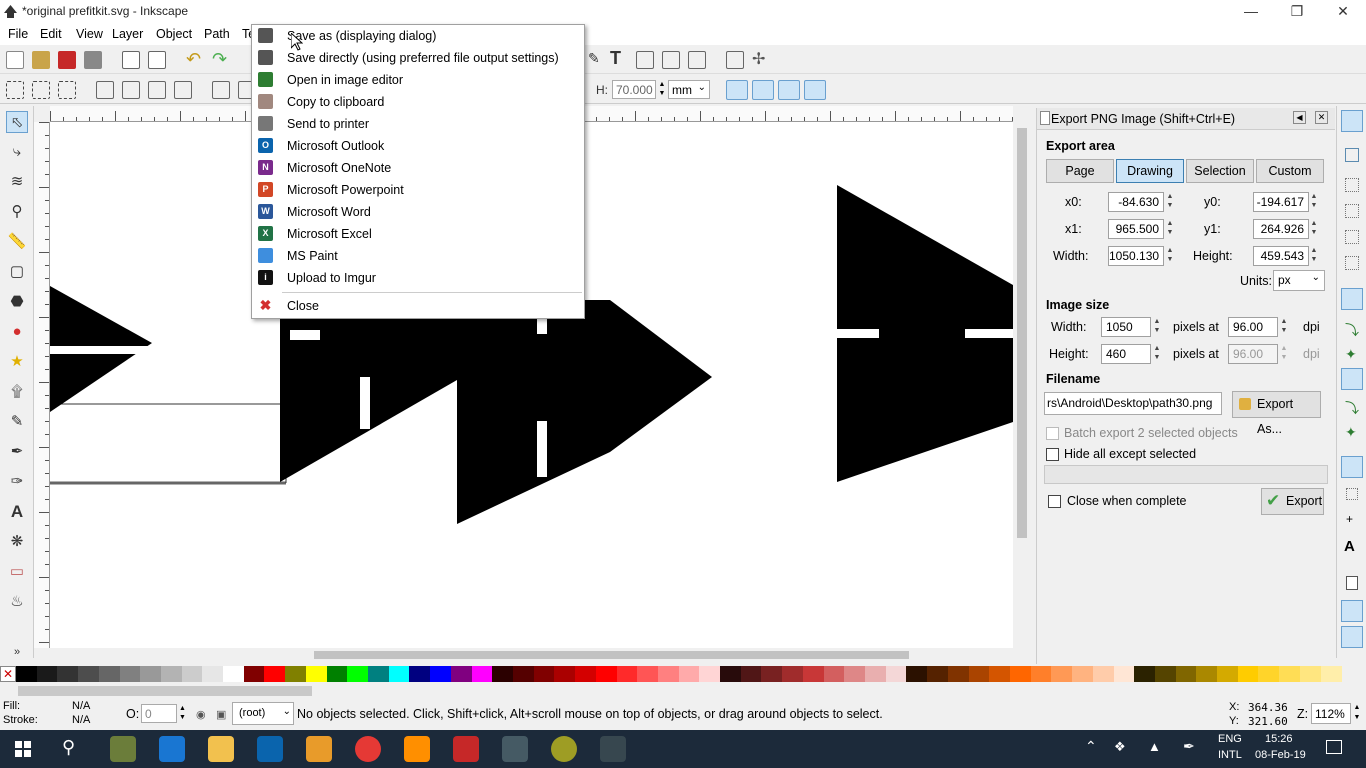 The width and height of the screenshot is (1366, 768). Describe the element at coordinates (17, 242) in the screenshot. I see `measure-tool-icon: 📏` at that location.